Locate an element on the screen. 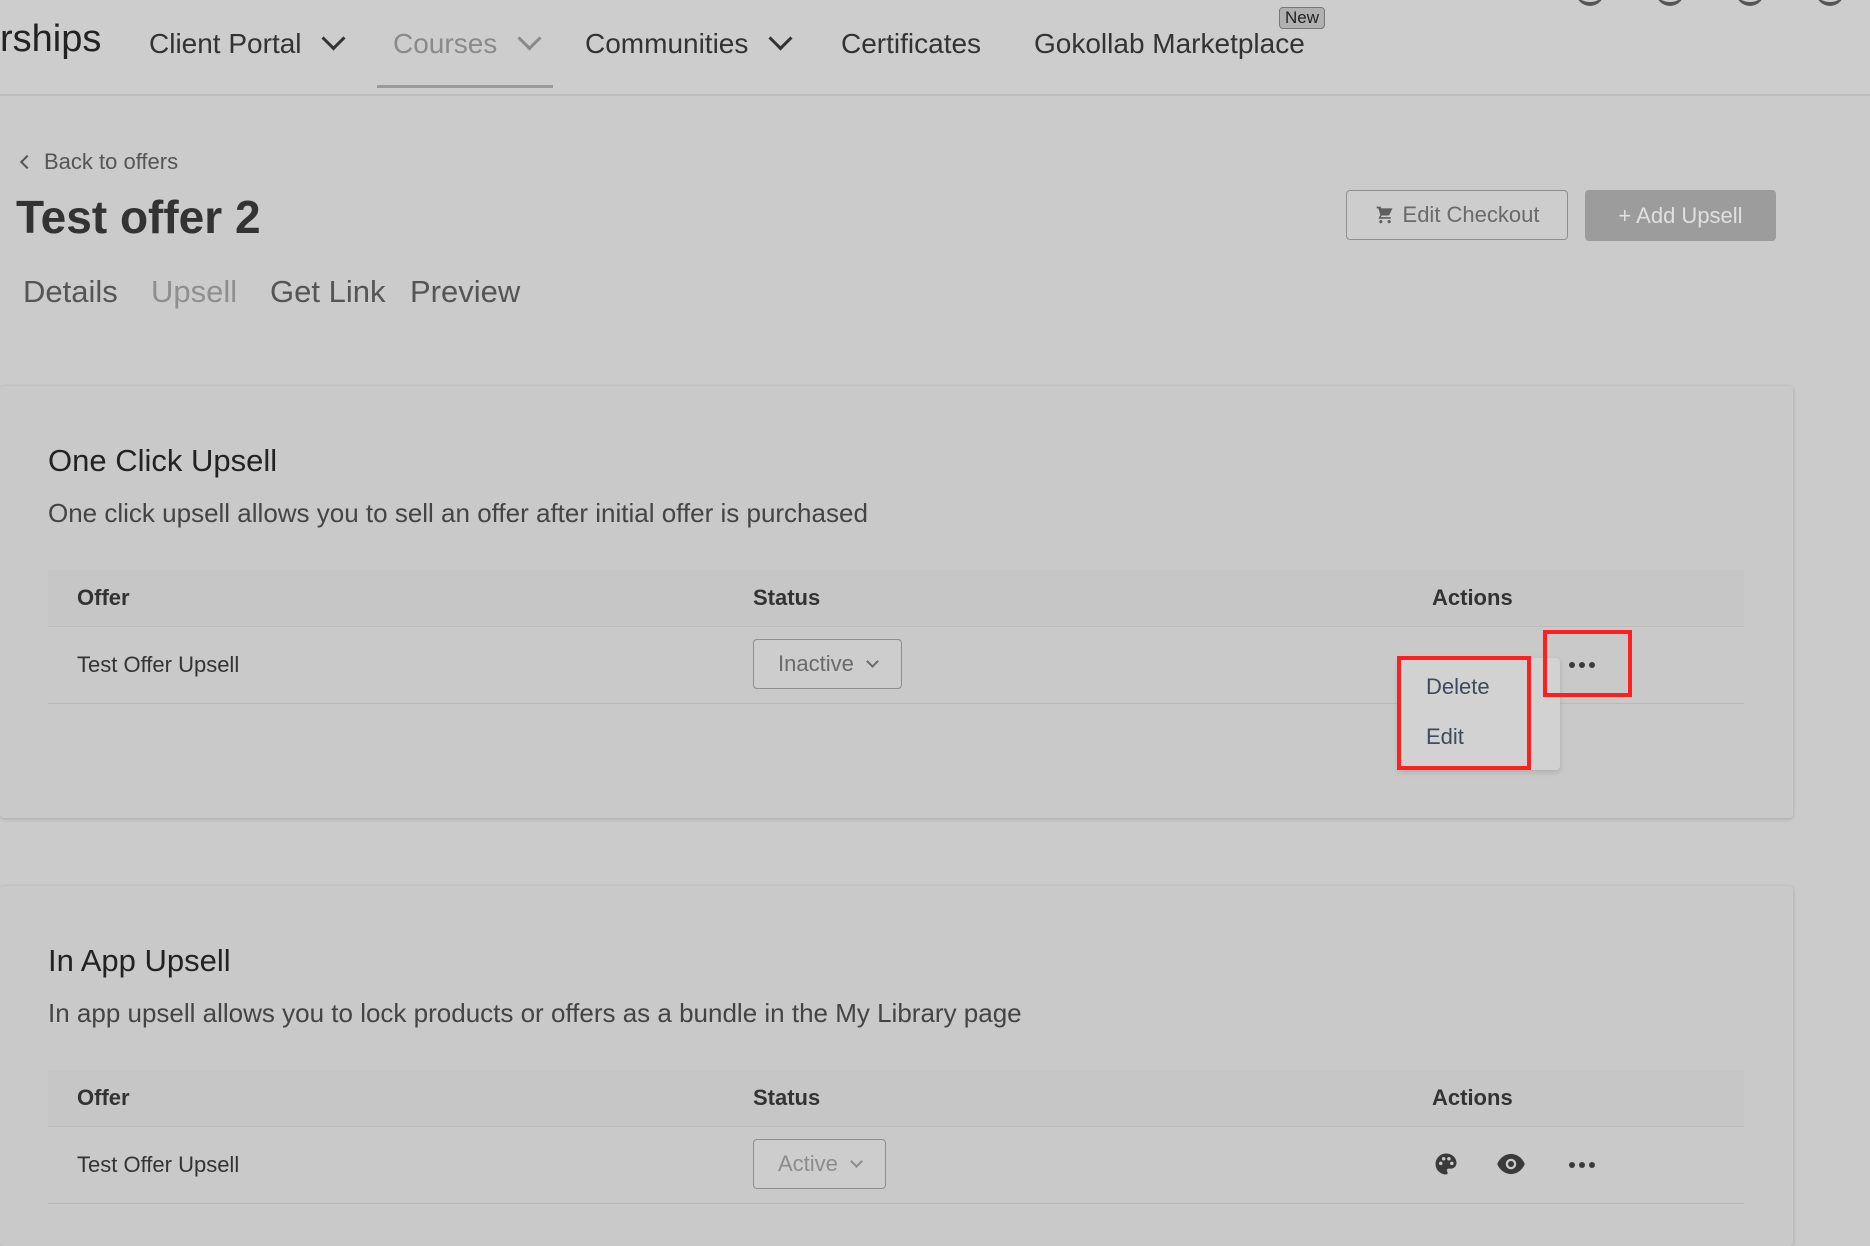 This screenshot has width=1870, height=1246. add-upsell-label: + Add Upsell is located at coordinates (1680, 215).